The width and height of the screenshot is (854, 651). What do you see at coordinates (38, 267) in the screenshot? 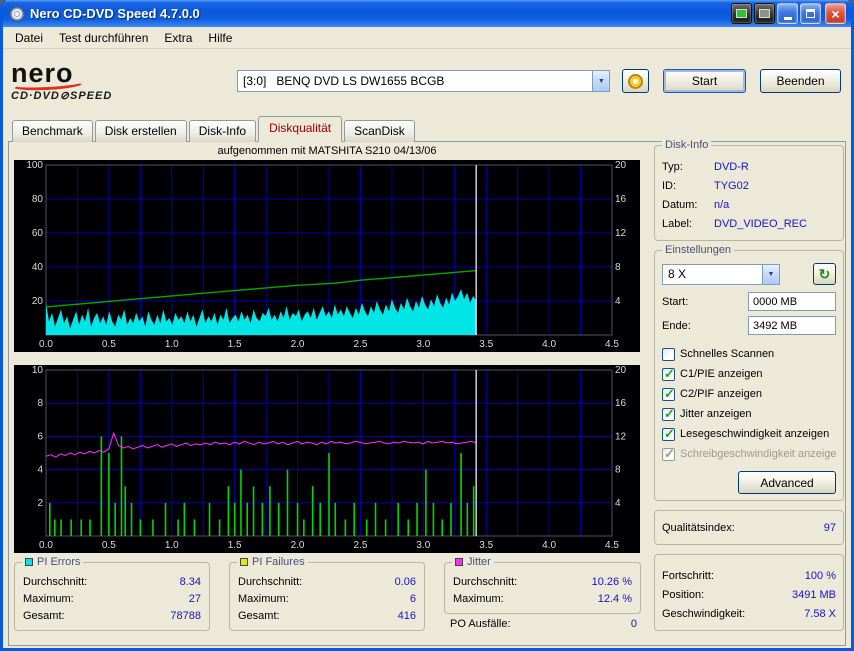
I see `svg-text: 40` at bounding box center [38, 267].